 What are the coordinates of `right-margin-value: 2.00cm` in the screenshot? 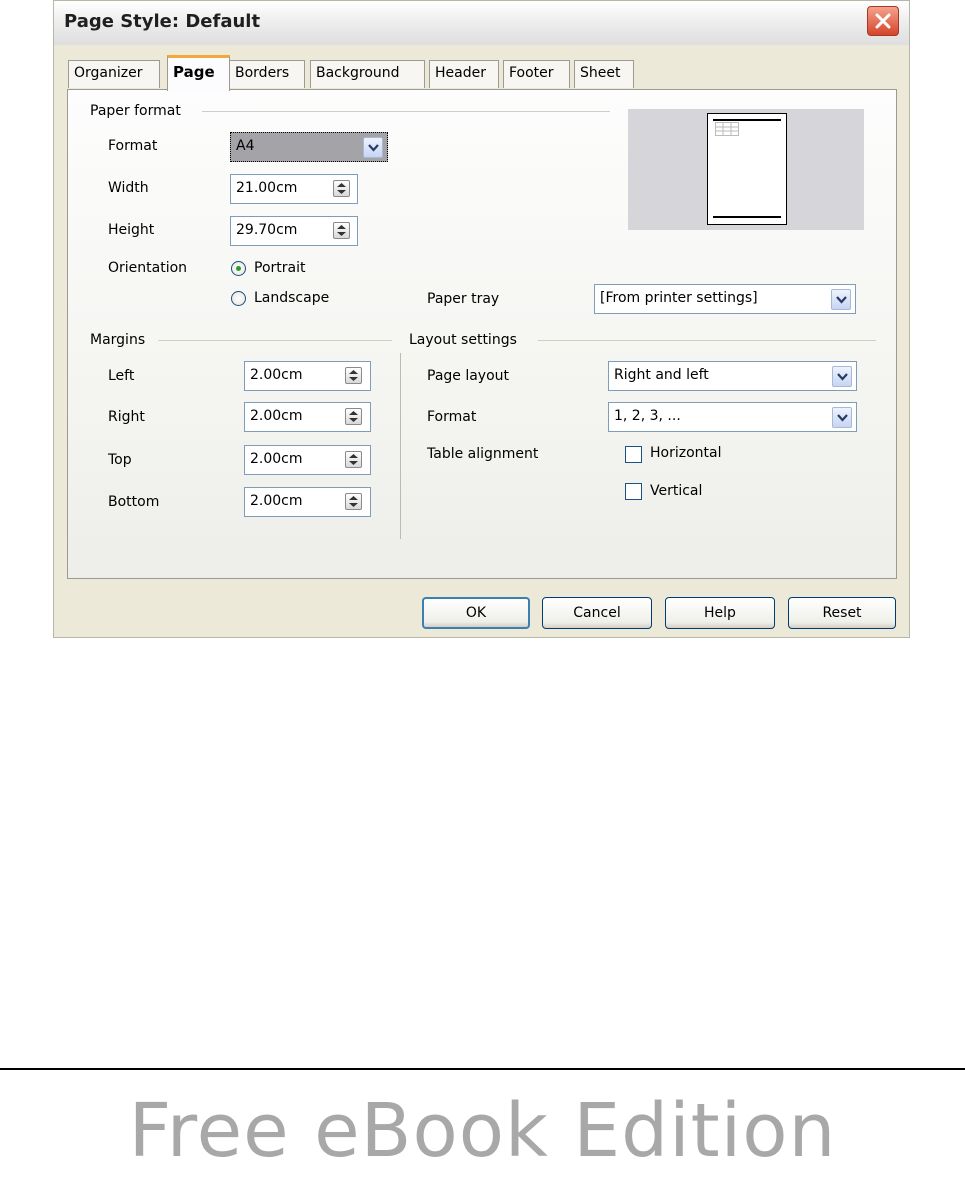 It's located at (276, 416).